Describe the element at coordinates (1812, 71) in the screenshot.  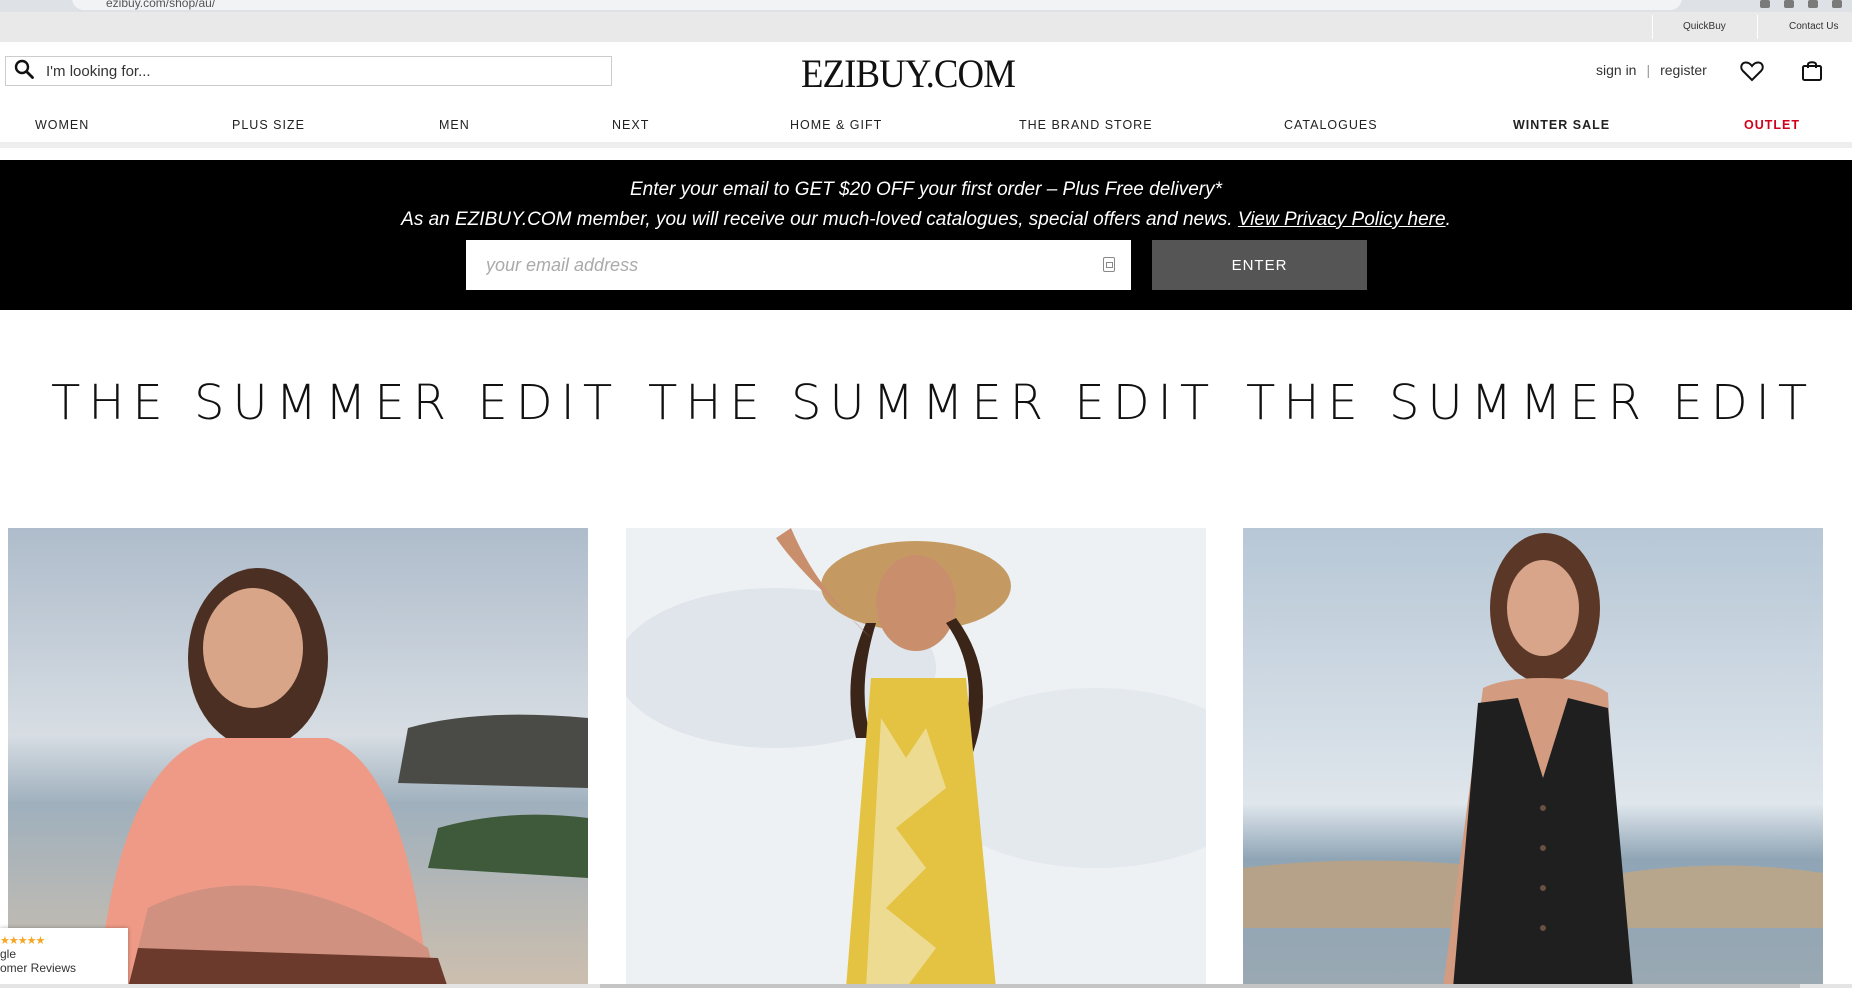
I see `bag-icon` at that location.